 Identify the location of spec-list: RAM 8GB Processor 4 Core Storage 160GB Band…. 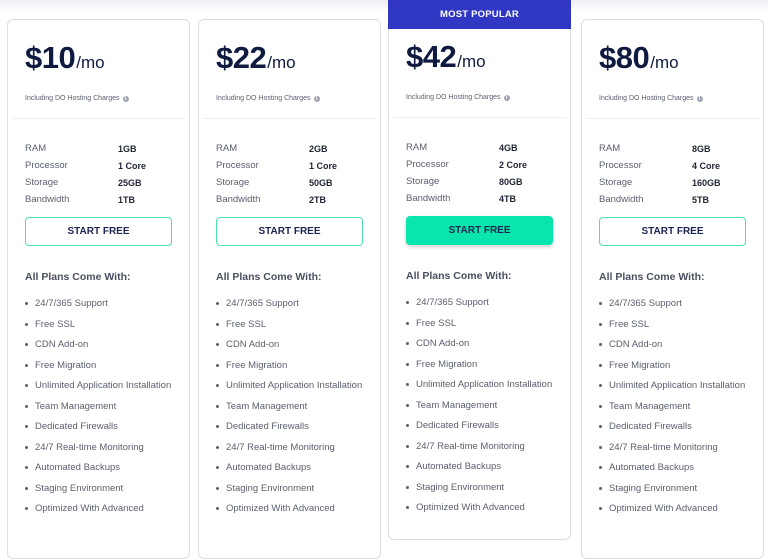
(674, 174).